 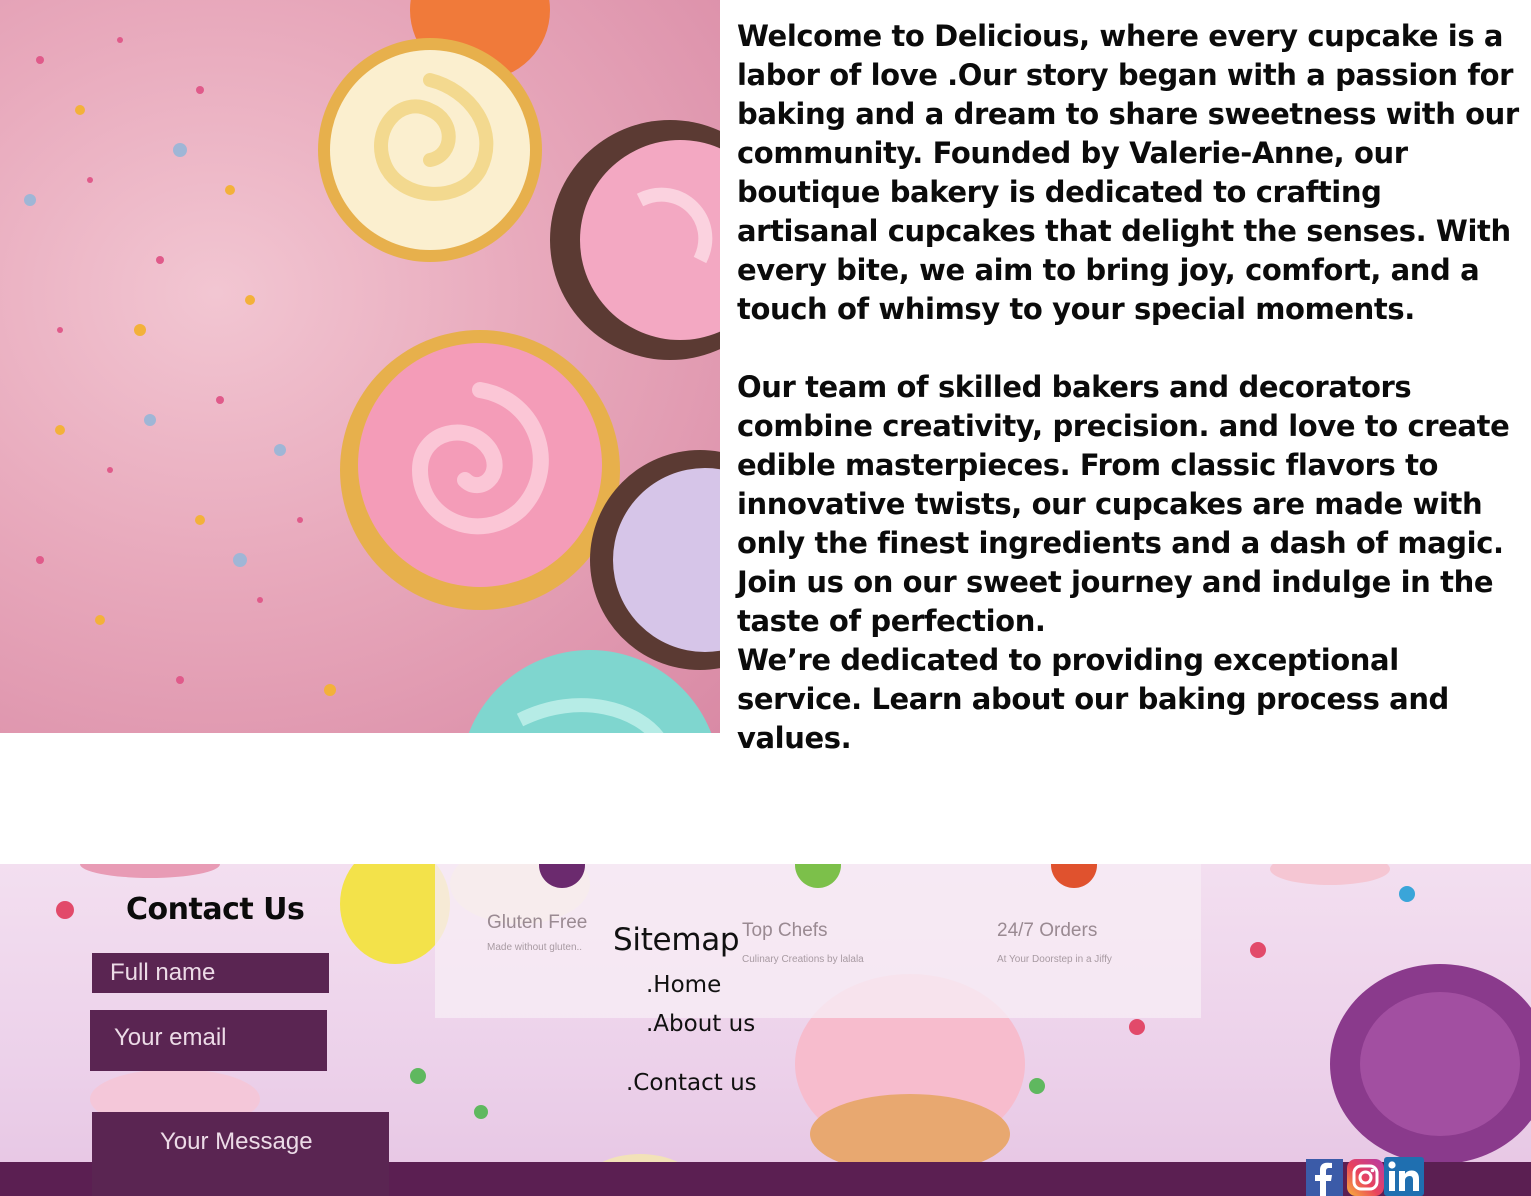 I want to click on feature-title: Gluten Free, so click(x=537, y=922).